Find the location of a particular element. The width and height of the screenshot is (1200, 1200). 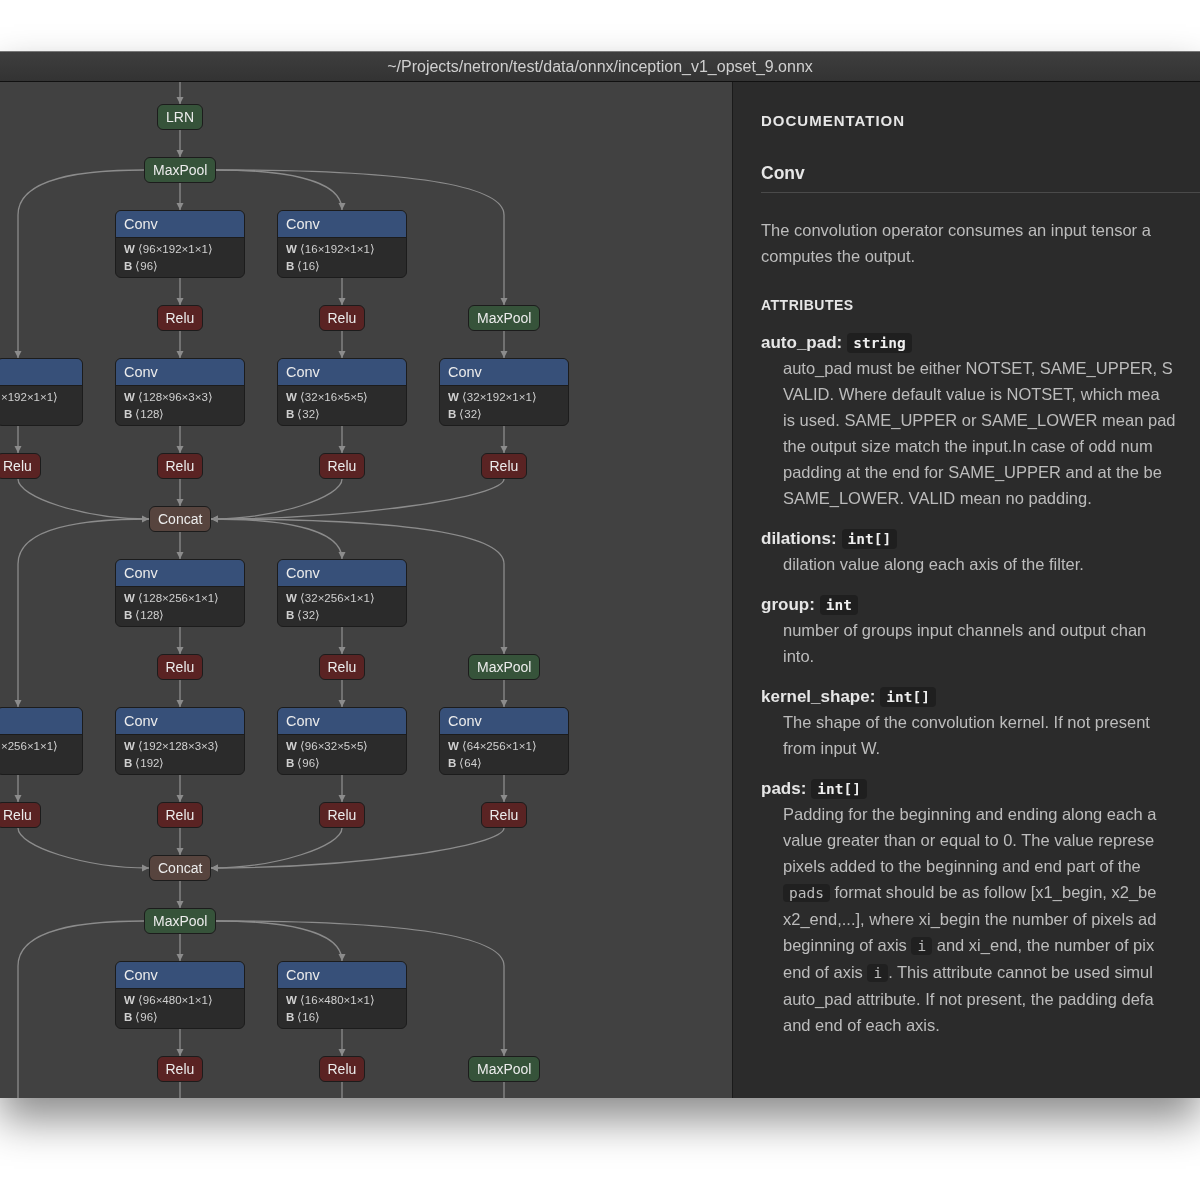

graph-node: Conv W ⟨16×480×1×1⟩ B ⟨16⟩ is located at coordinates (342, 995).